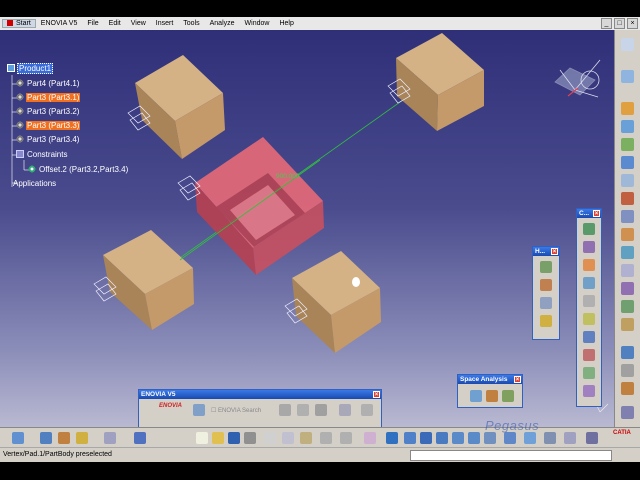 The image size is (640, 480). What do you see at coordinates (64, 438) in the screenshot?
I see `fix-icon` at bounding box center [64, 438].